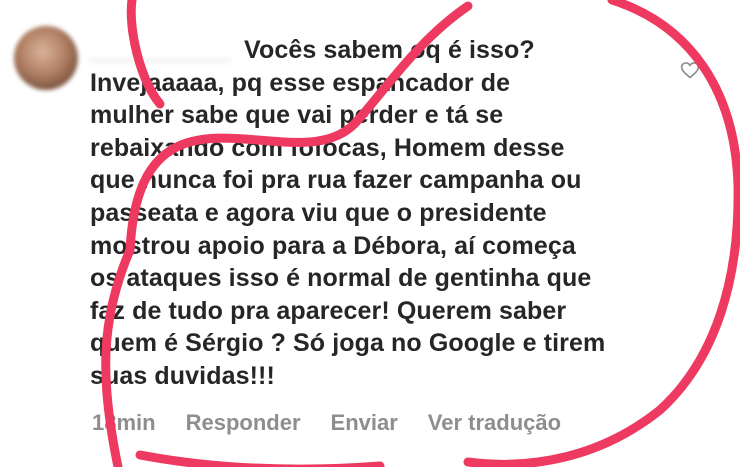 This screenshot has width=740, height=467. I want to click on comment-actions: 18min Responder Enviar Ver tradução, so click(341, 423).